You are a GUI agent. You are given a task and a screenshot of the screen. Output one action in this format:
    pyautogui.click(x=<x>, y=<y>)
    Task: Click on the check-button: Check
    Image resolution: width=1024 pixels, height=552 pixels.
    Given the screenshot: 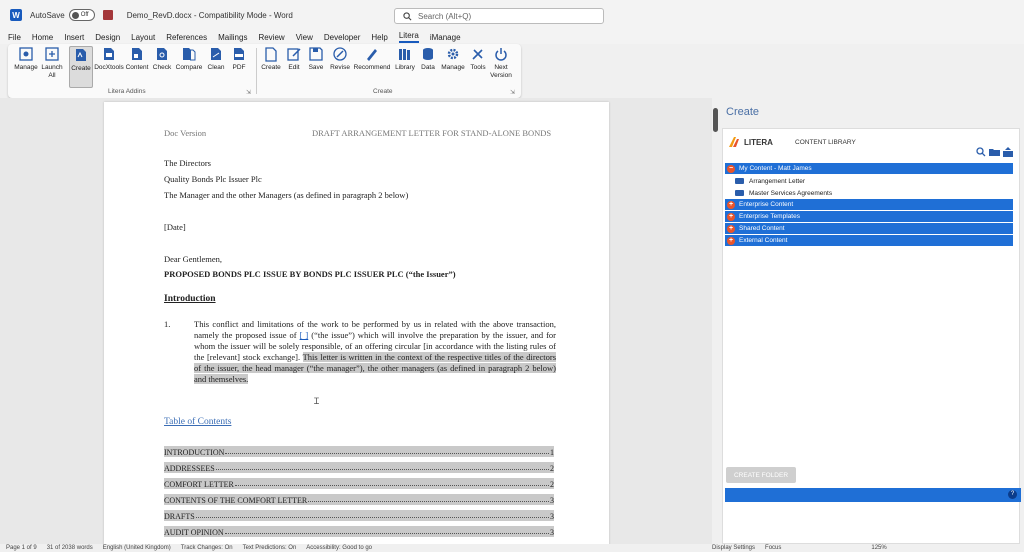 What is the action you would take?
    pyautogui.click(x=162, y=66)
    